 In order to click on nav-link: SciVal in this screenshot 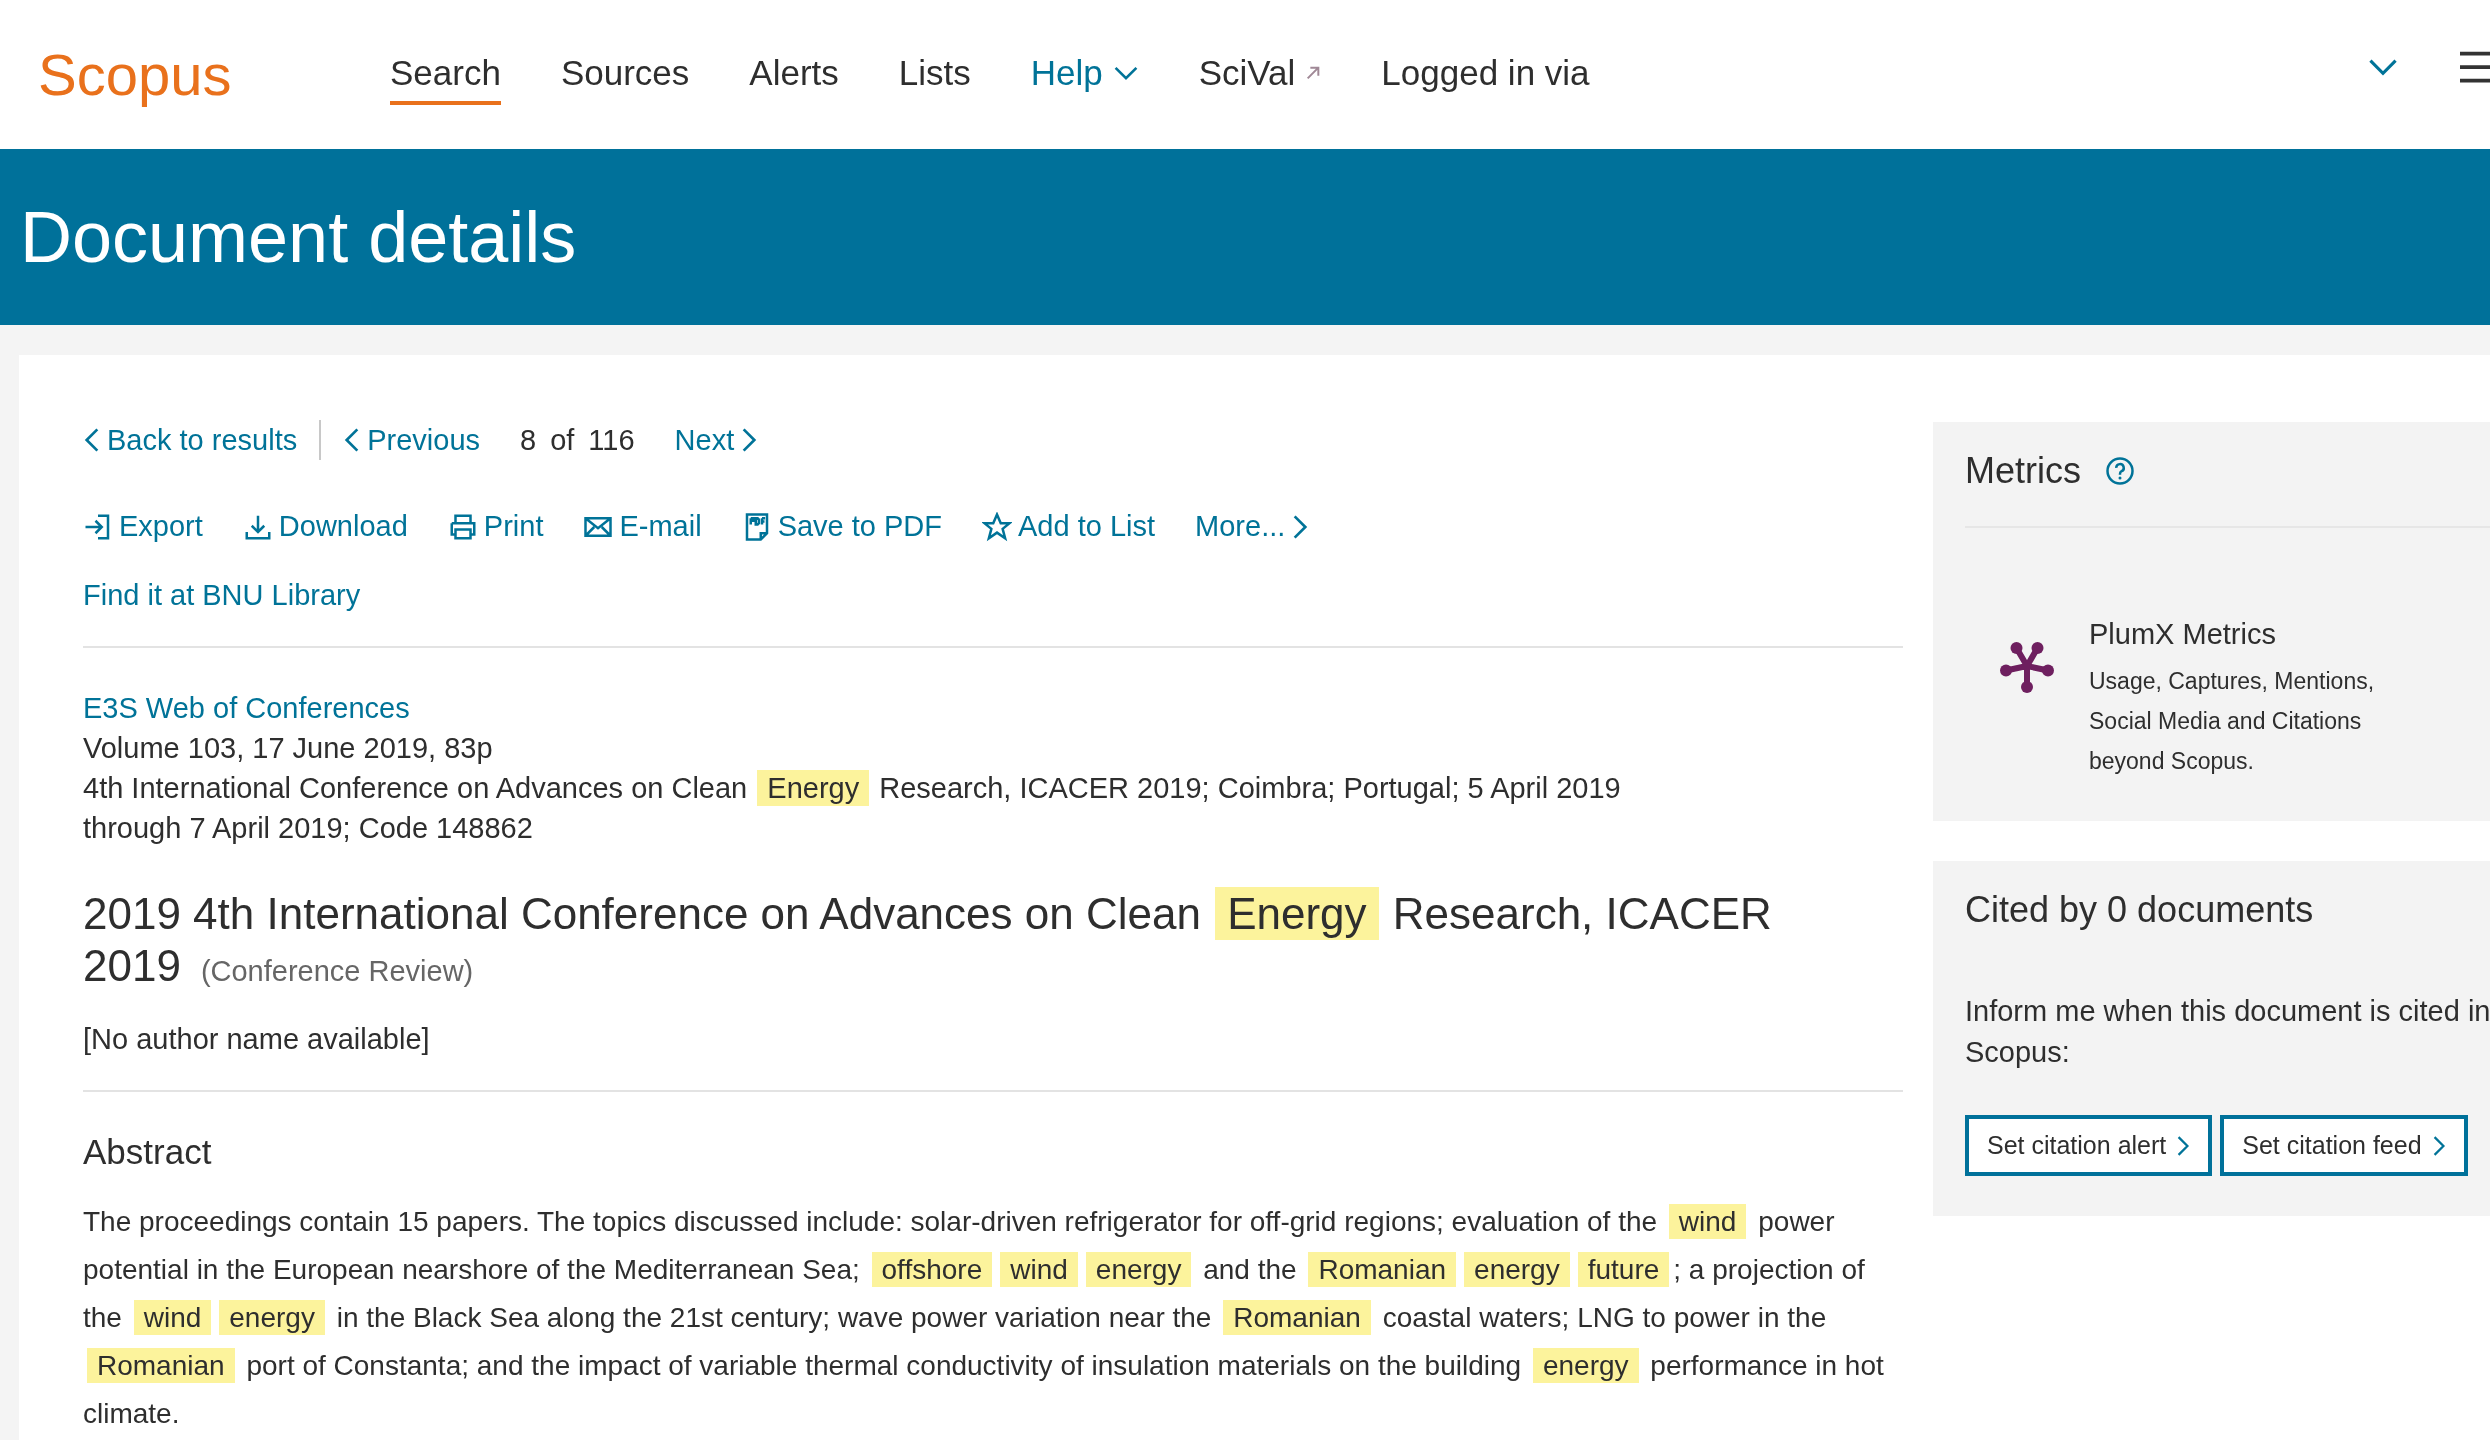, I will do `click(1260, 74)`.